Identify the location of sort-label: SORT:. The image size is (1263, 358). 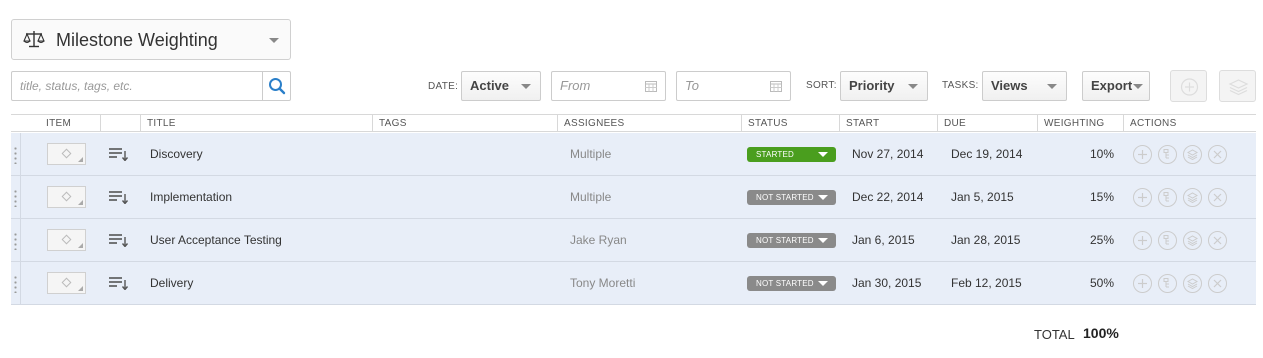
(821, 85).